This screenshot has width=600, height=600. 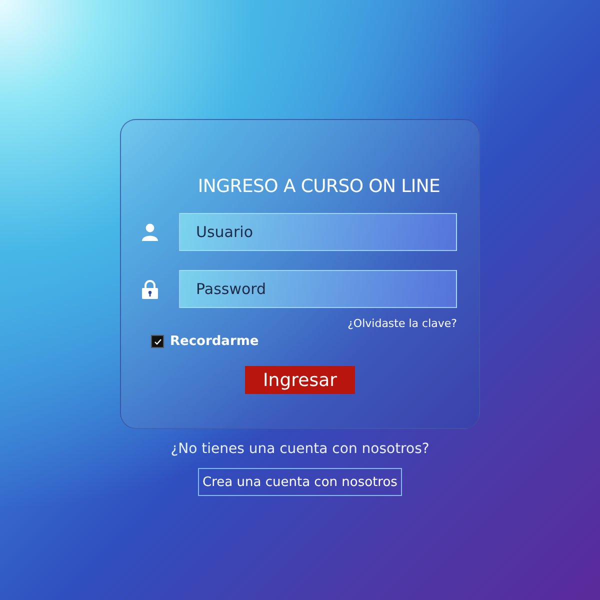 I want to click on remember-checkbox, so click(x=157, y=341).